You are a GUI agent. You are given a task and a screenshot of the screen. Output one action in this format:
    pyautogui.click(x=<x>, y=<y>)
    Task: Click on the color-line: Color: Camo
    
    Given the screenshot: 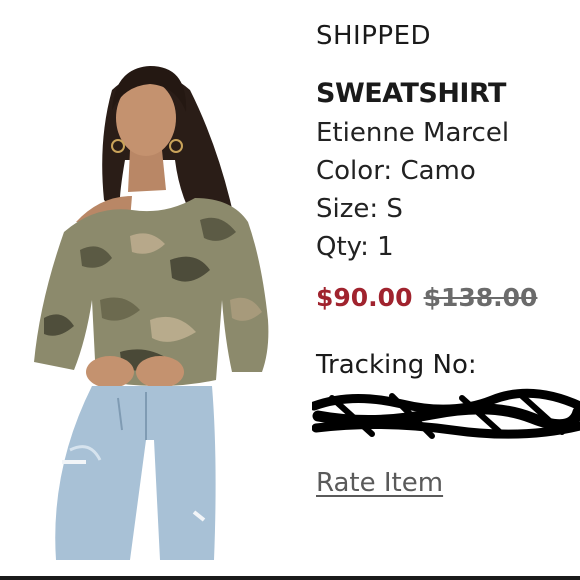 What is the action you would take?
    pyautogui.click(x=396, y=171)
    